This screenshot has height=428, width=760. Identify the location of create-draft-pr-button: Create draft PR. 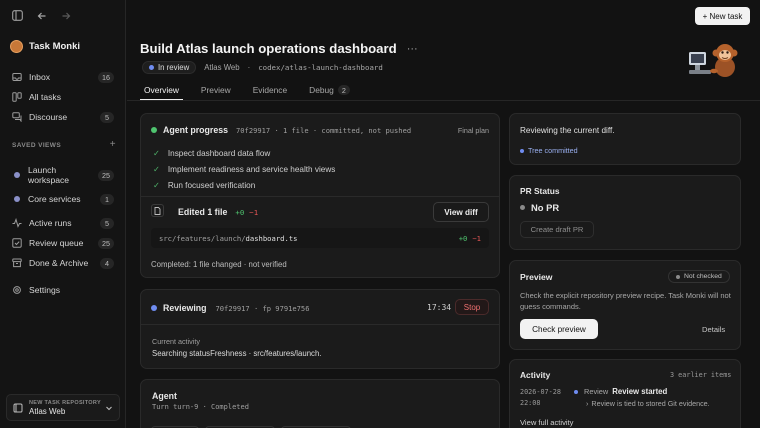
(557, 229).